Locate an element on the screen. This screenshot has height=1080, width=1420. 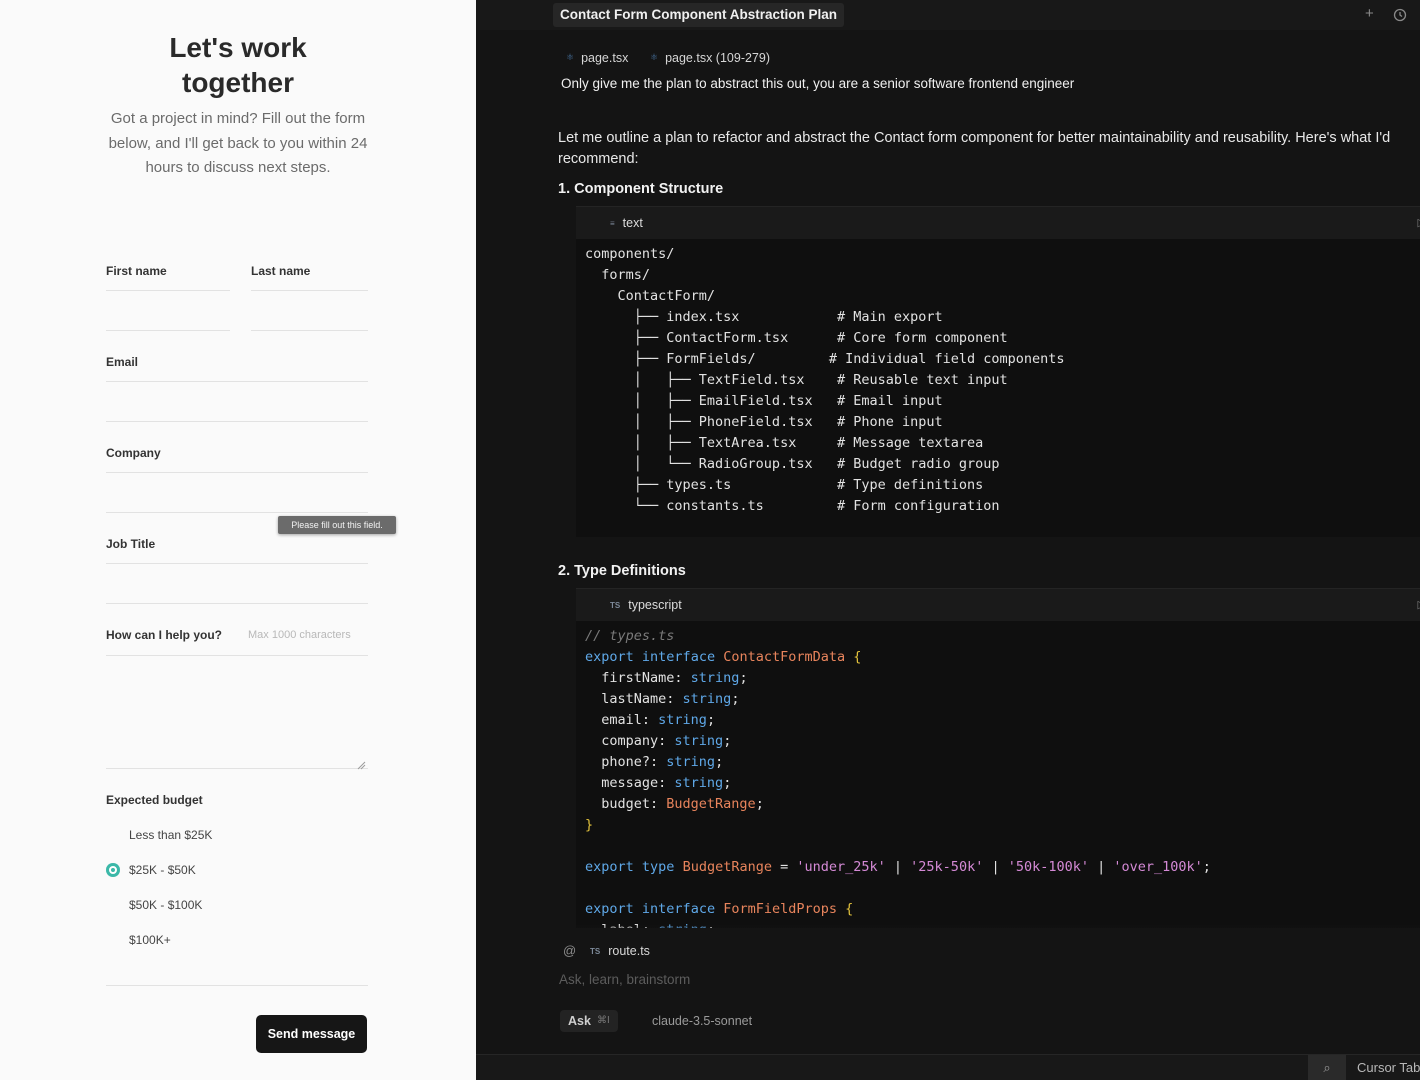
history-icon is located at coordinates (1400, 15).